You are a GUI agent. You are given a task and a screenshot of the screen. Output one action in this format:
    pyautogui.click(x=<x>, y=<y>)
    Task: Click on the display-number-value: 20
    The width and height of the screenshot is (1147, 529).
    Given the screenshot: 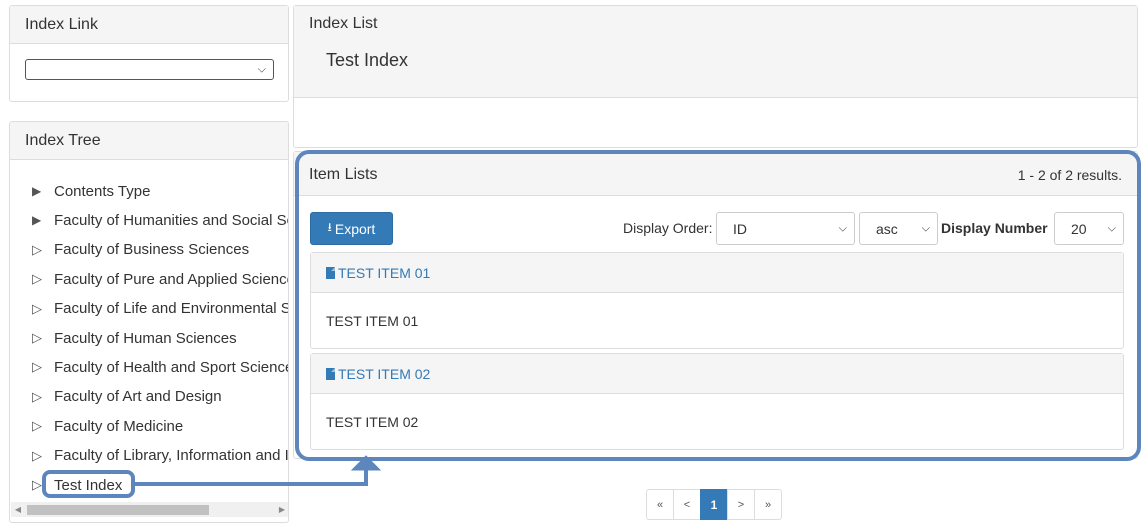 What is the action you would take?
    pyautogui.click(x=1079, y=228)
    